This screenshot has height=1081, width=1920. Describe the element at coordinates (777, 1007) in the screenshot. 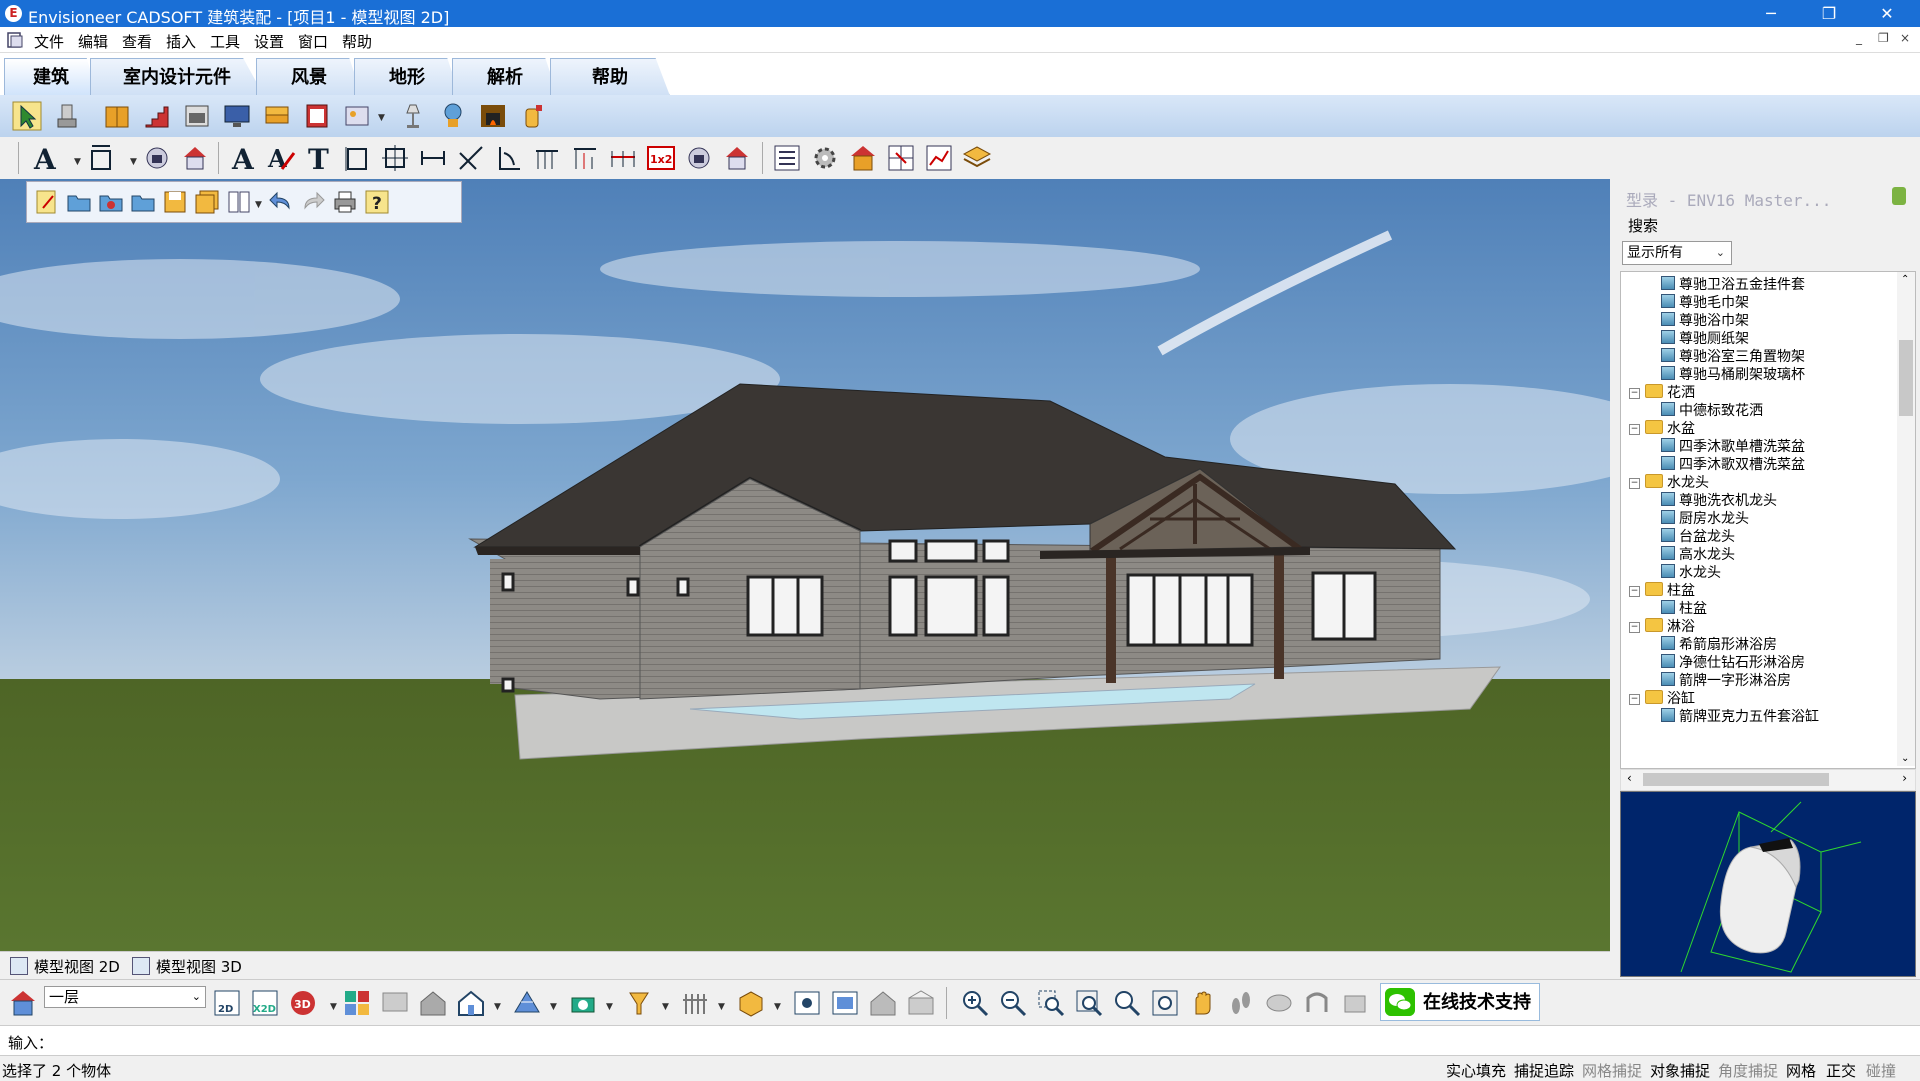

I see `box-dropdown-arrow: ▼` at that location.